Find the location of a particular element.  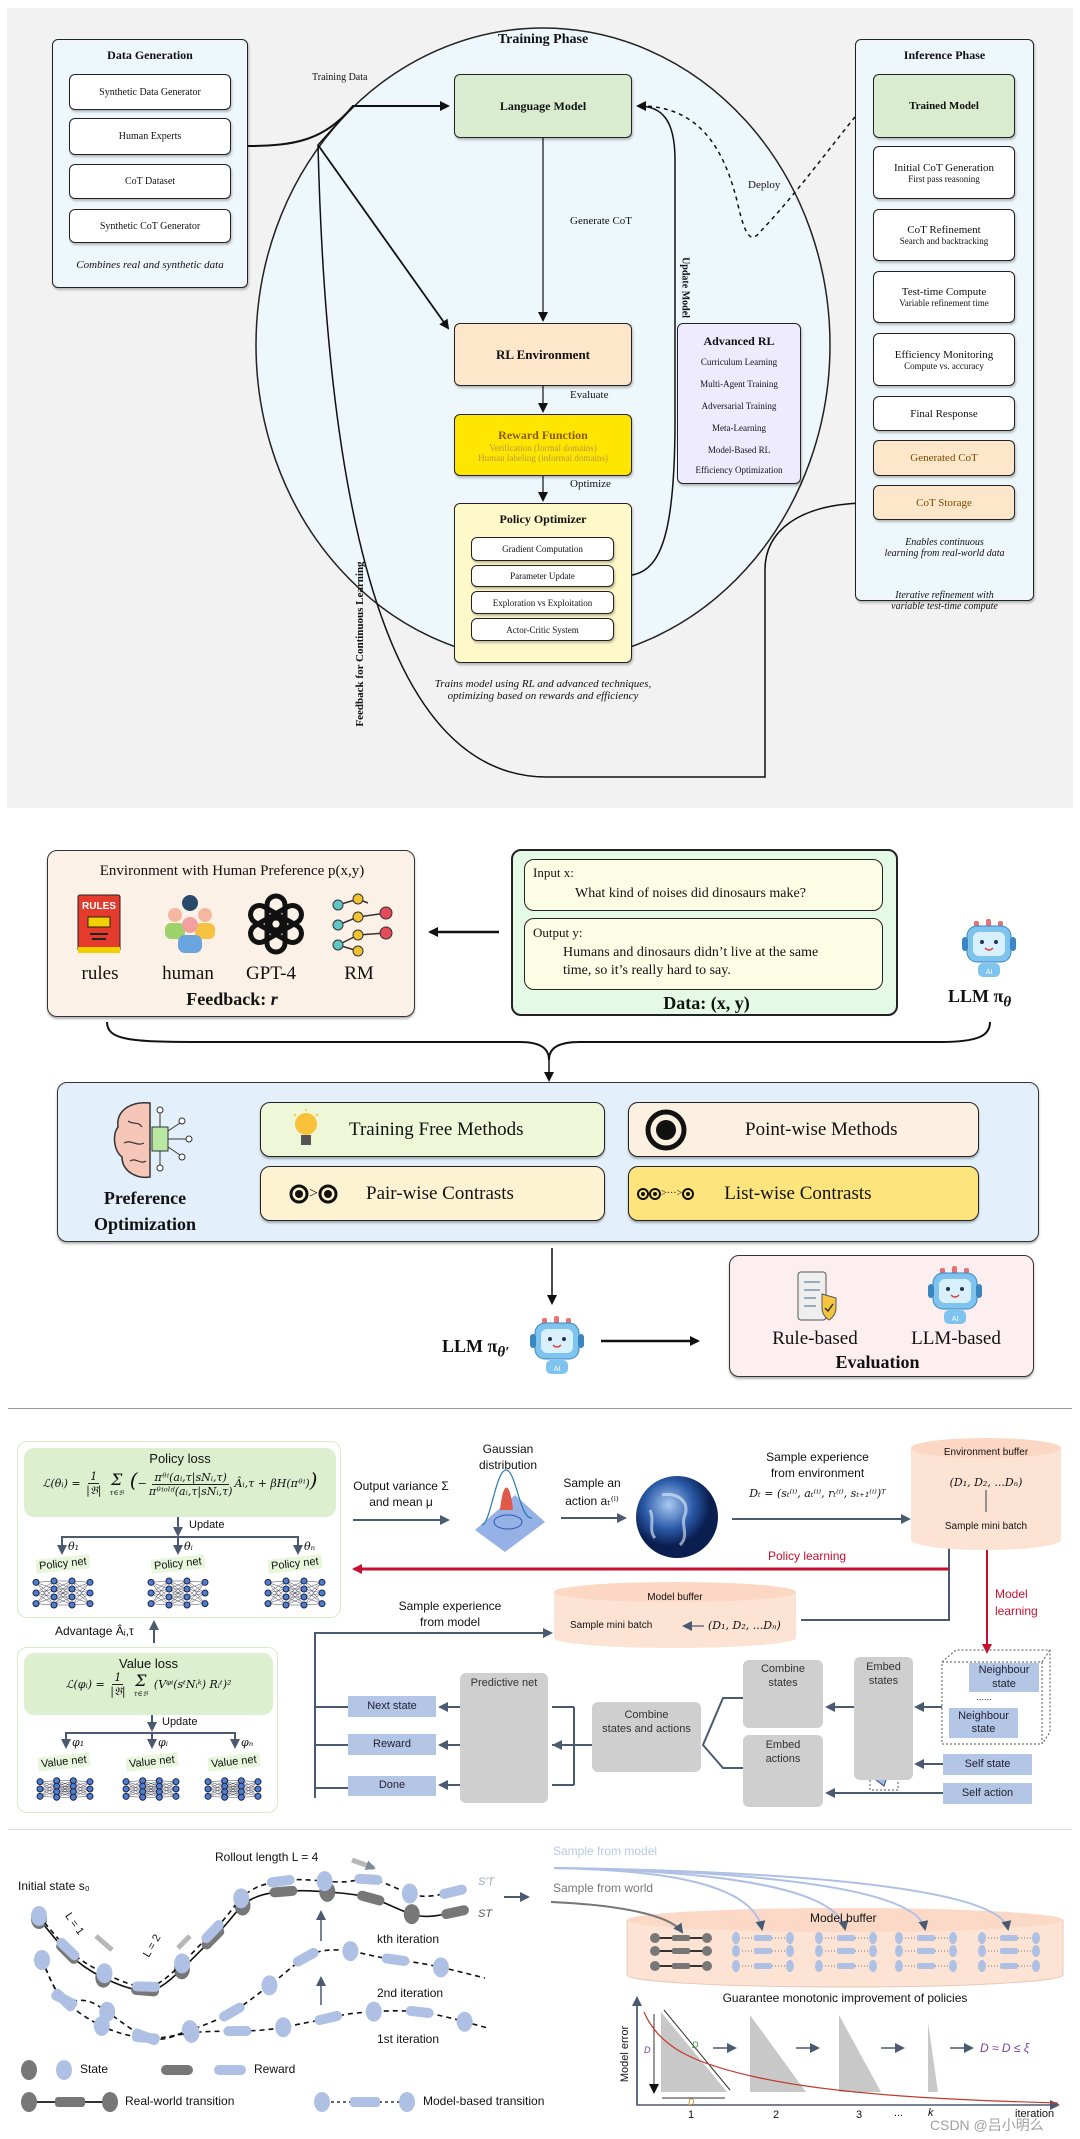

legend-real-transition-label: Real-world transition is located at coordinates (180, 2101).